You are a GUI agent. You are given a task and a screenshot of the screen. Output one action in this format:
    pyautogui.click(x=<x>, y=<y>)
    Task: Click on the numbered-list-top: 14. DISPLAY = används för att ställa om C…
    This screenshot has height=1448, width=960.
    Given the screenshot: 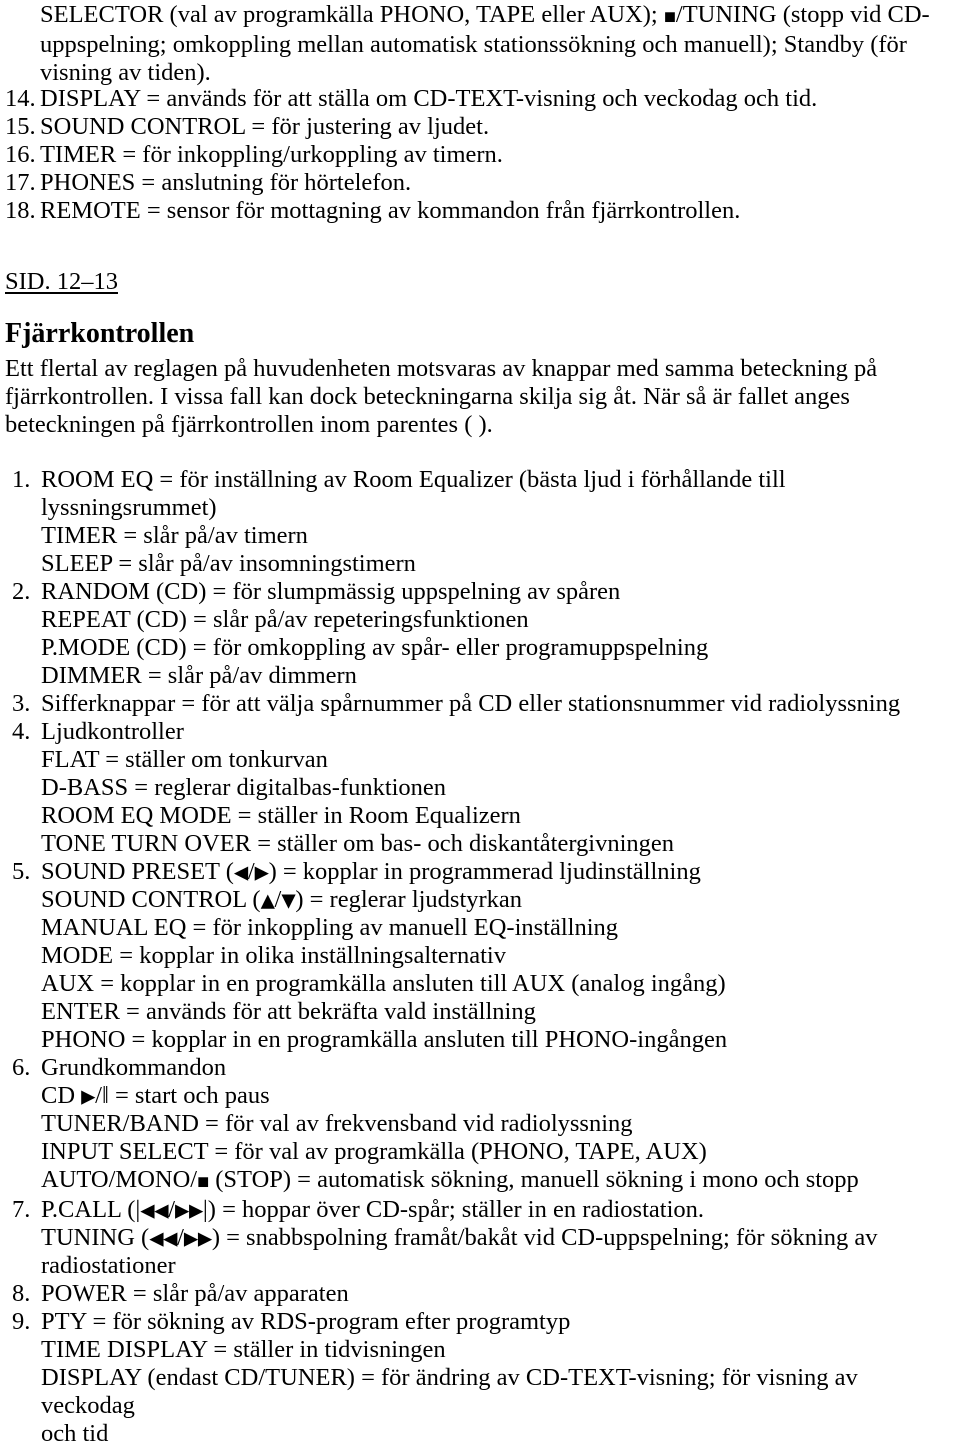 What is the action you would take?
    pyautogui.click(x=476, y=155)
    